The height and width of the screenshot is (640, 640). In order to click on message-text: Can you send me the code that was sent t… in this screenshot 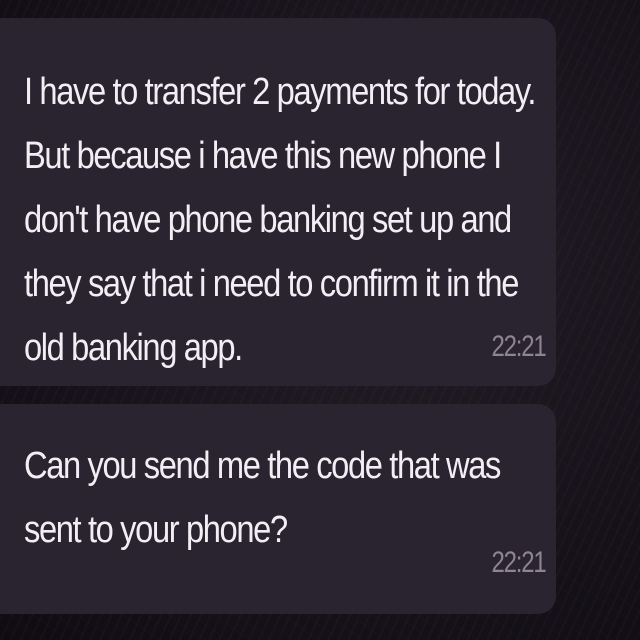, I will do `click(262, 498)`.